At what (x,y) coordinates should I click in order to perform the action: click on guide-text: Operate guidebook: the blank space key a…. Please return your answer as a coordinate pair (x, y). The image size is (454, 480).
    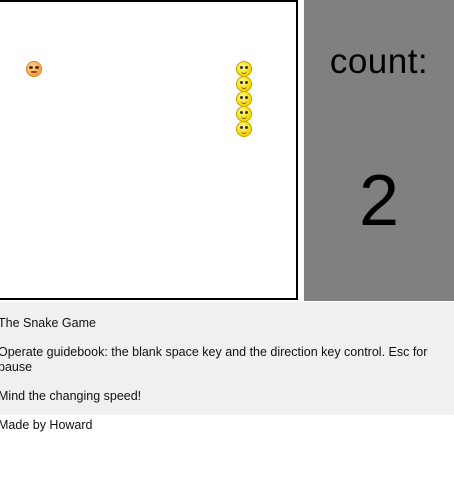
    Looking at the image, I should click on (214, 359).